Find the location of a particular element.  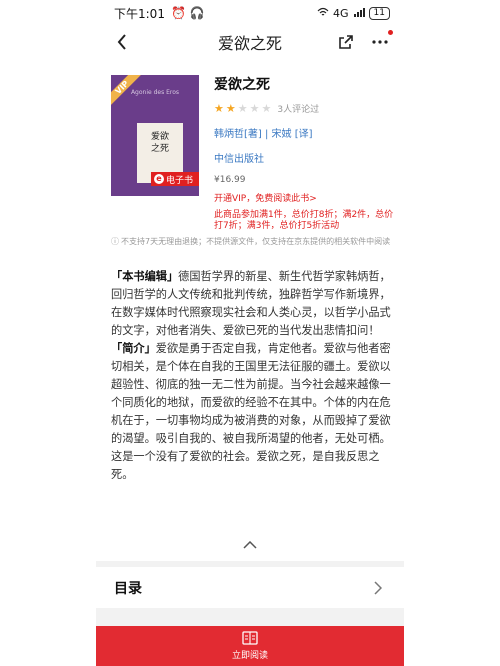

book-cover: VIP Agonie des Eros 爱欲 之死 e 电子书 is located at coordinates (155, 135).